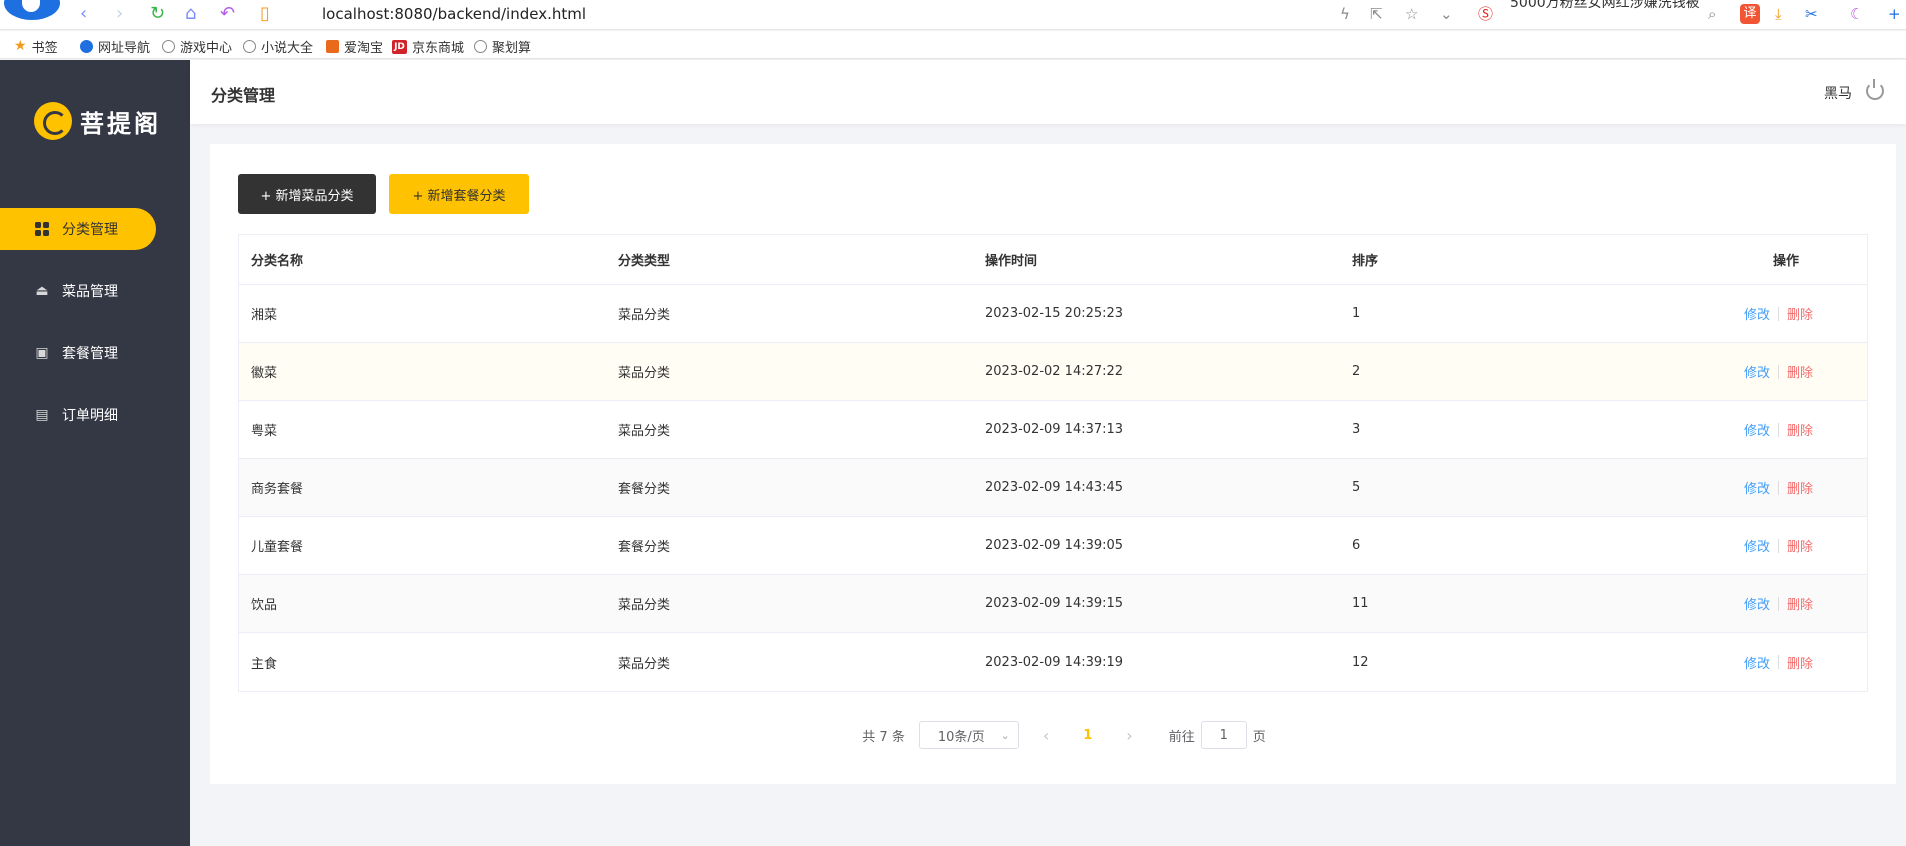 The width and height of the screenshot is (1906, 846). I want to click on logo-icon, so click(53, 121).